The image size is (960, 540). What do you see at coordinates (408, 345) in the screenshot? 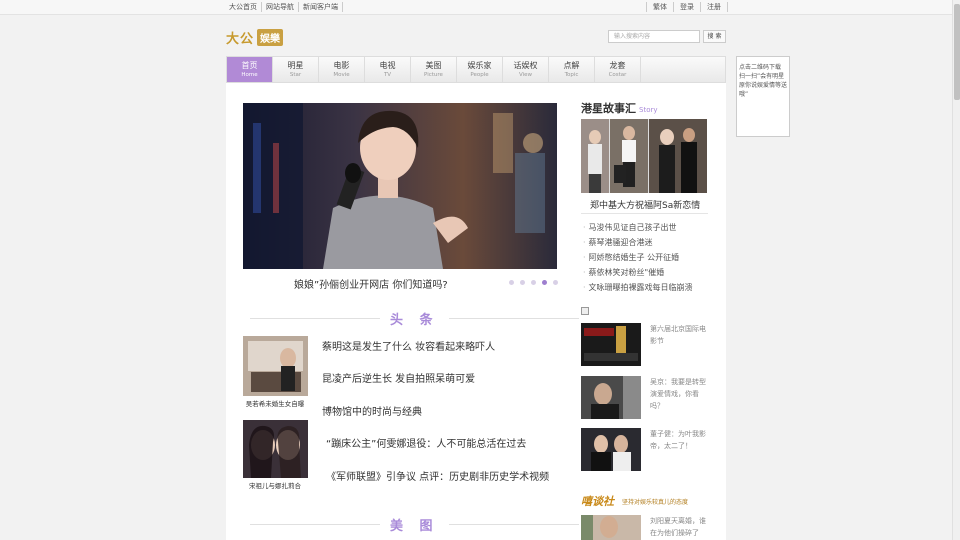
I see `headline-link-1: 蔡明这是发生了什么 妆容看起来略吓人` at bounding box center [408, 345].